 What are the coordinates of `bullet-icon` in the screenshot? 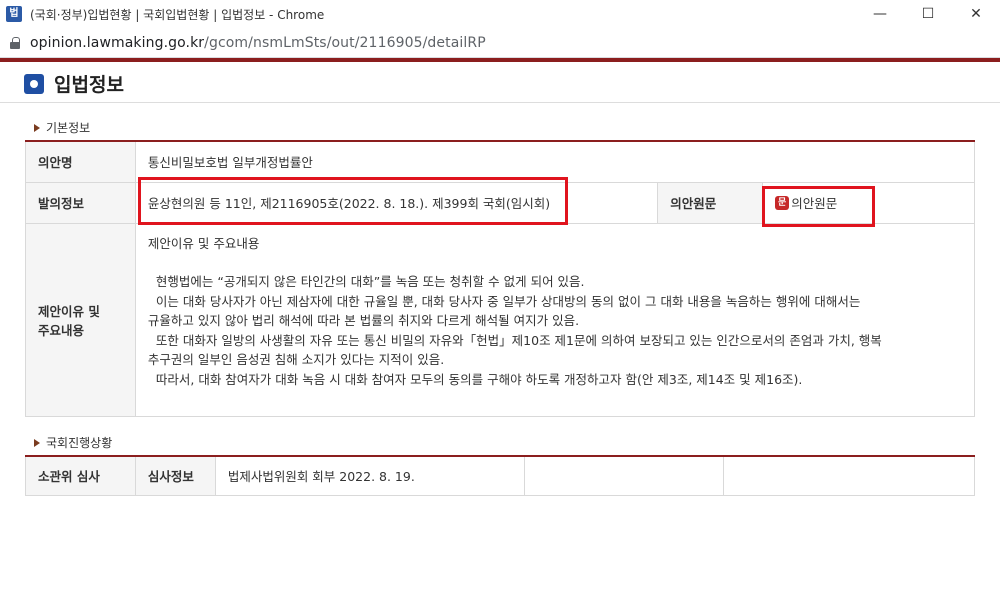 It's located at (34, 83).